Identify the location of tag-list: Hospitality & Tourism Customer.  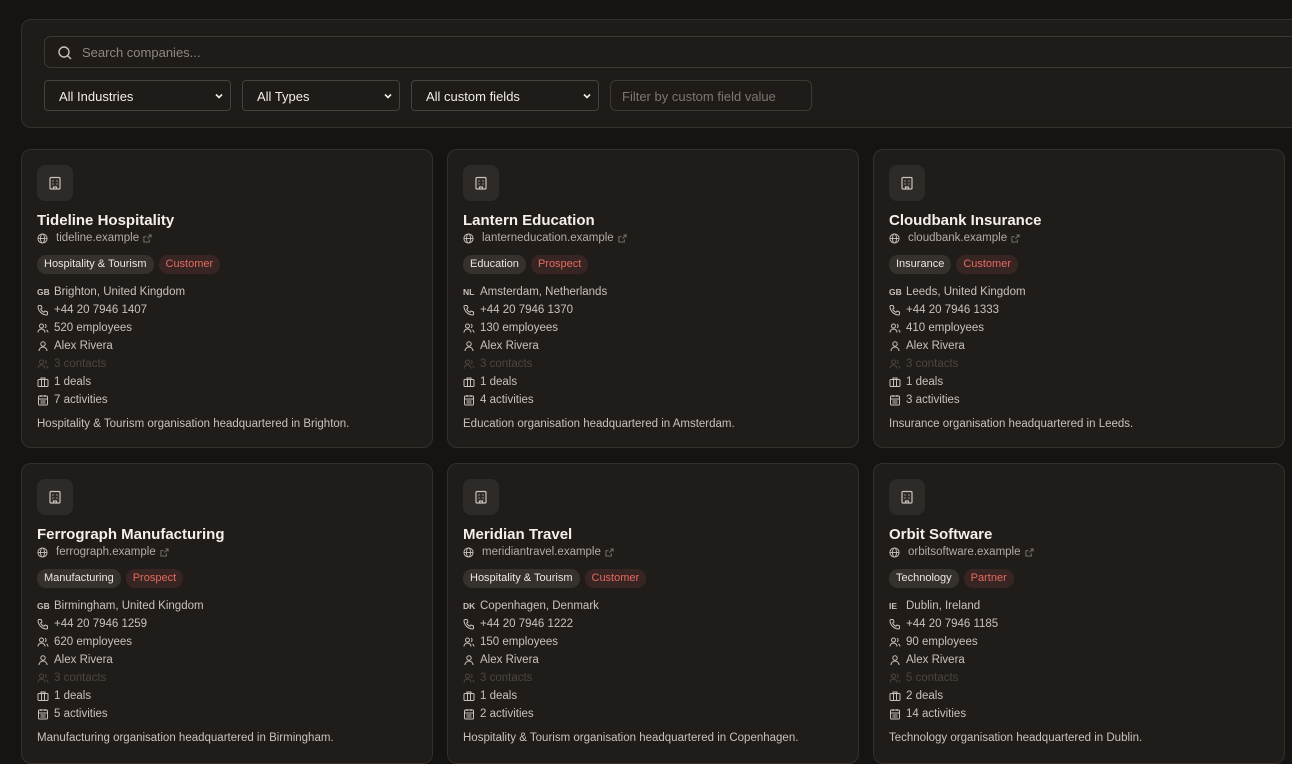
(129, 264).